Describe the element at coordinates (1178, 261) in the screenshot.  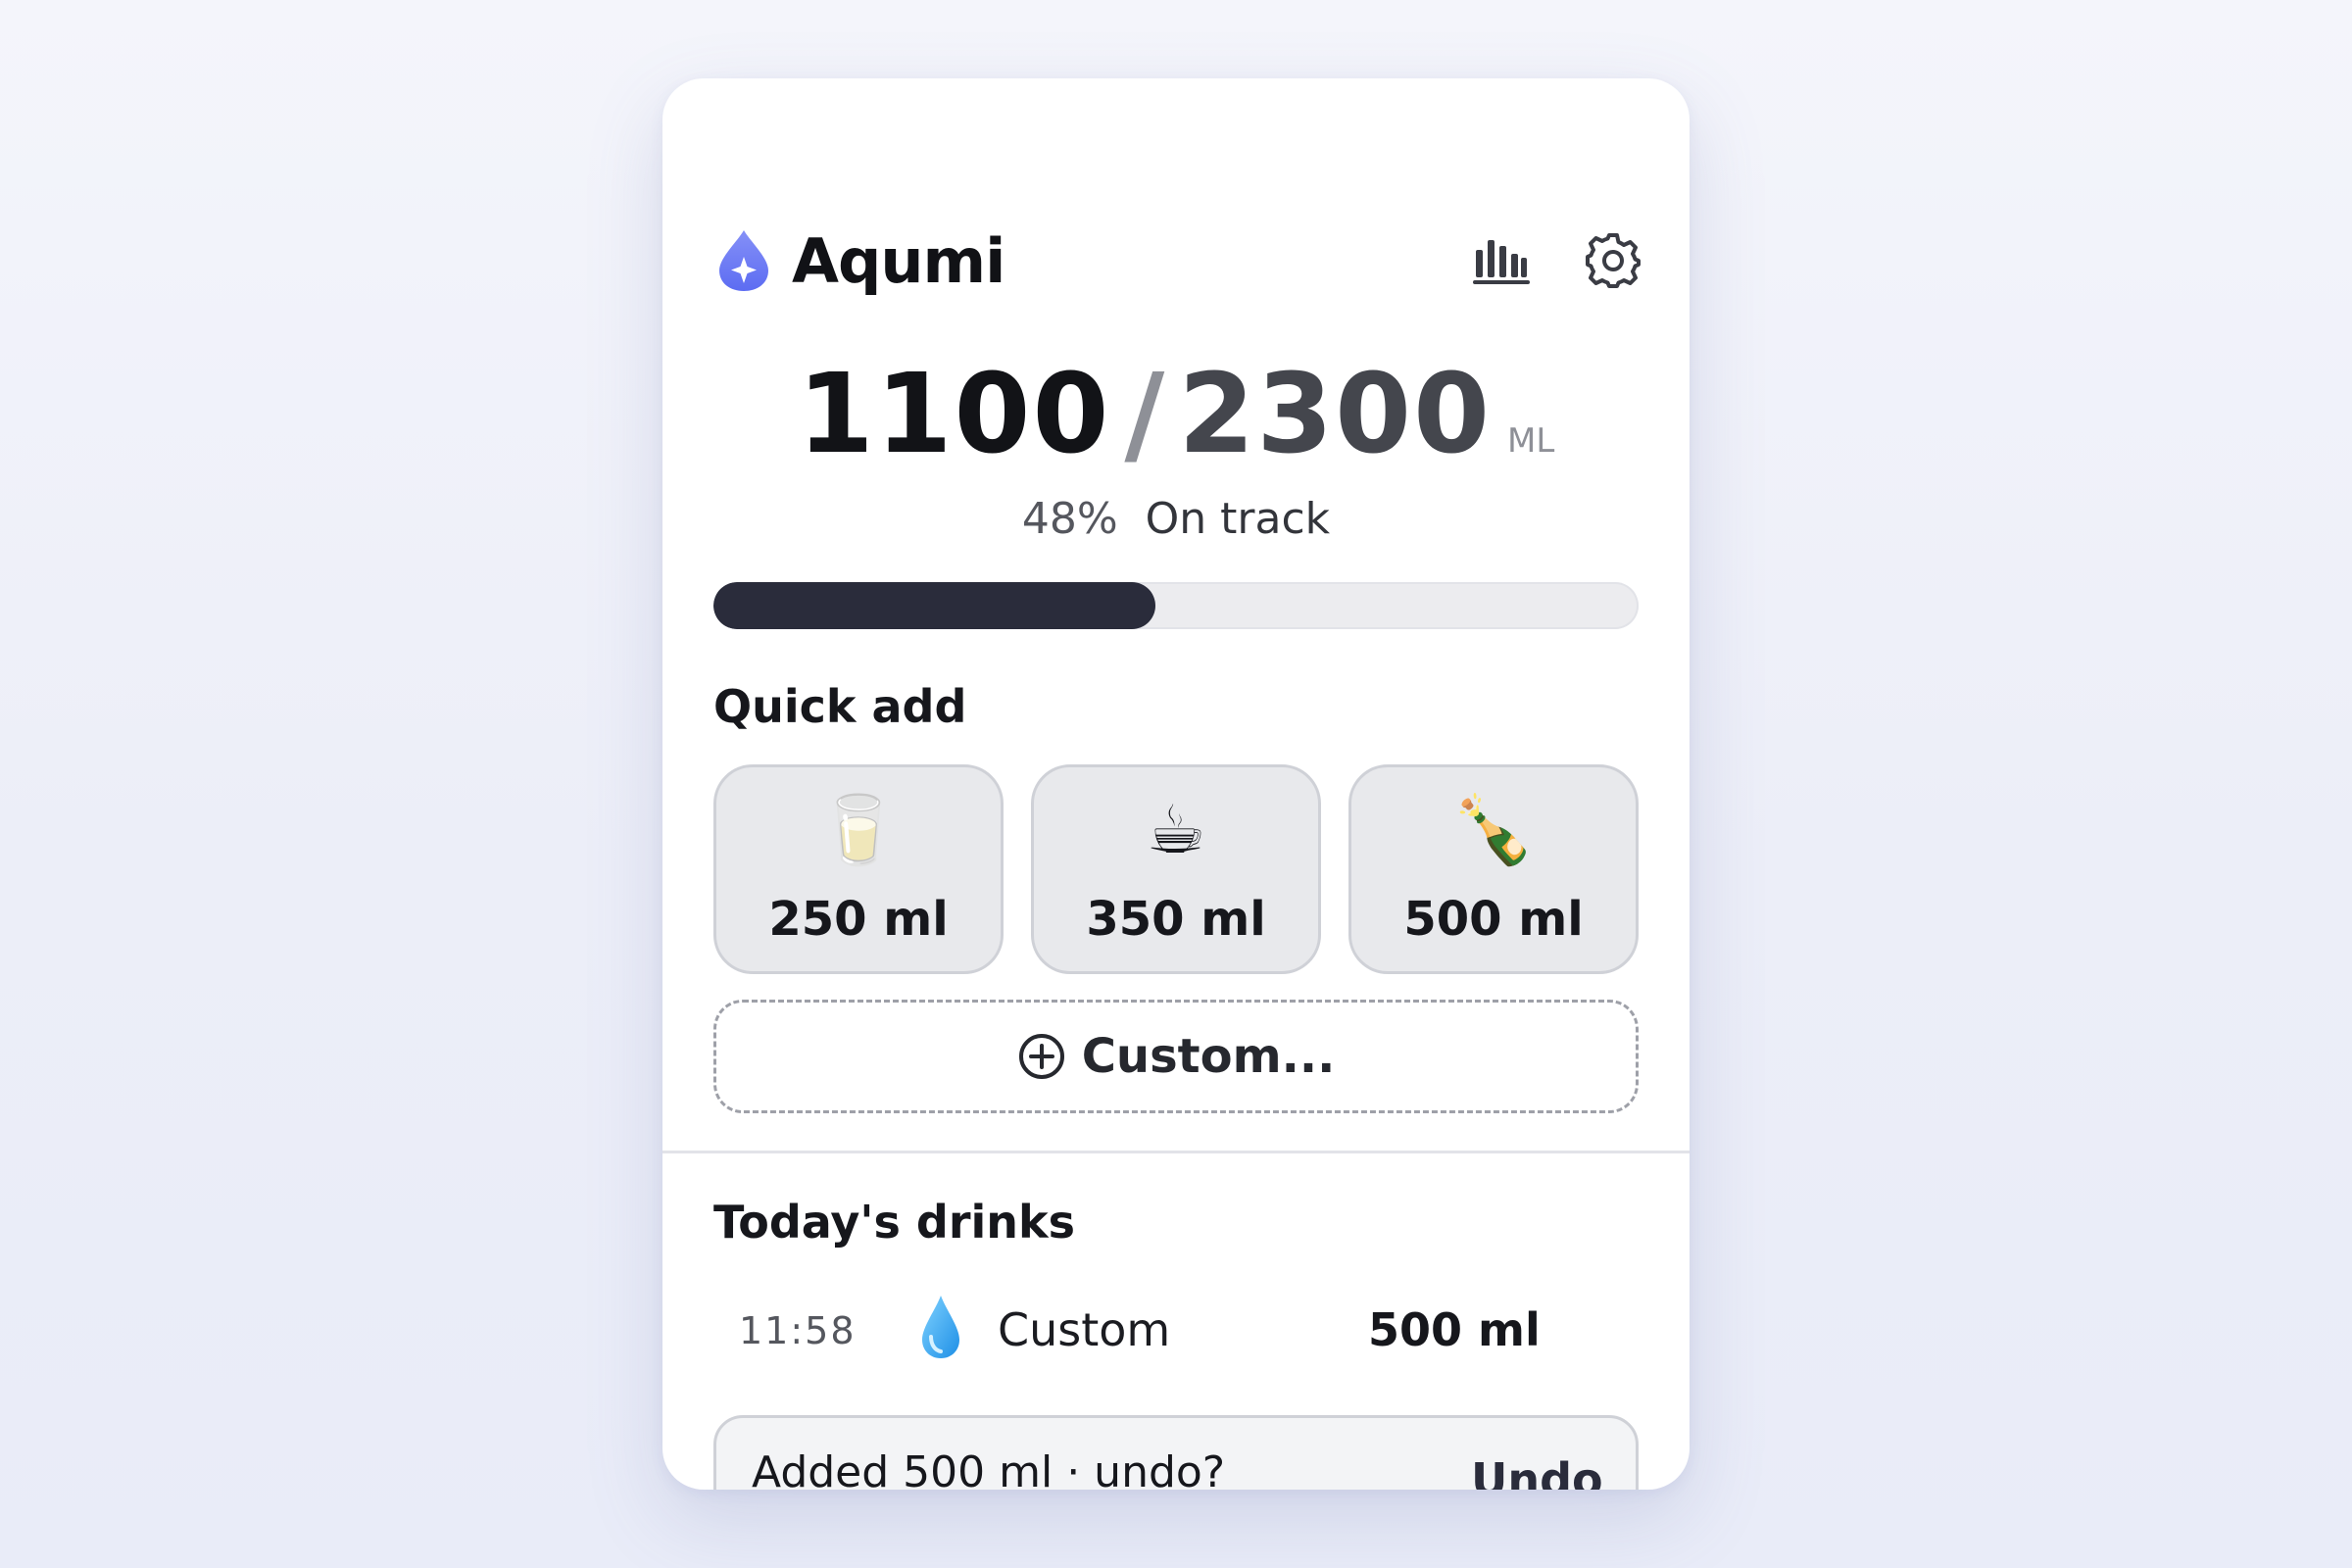
I see `header: Aqumi` at that location.